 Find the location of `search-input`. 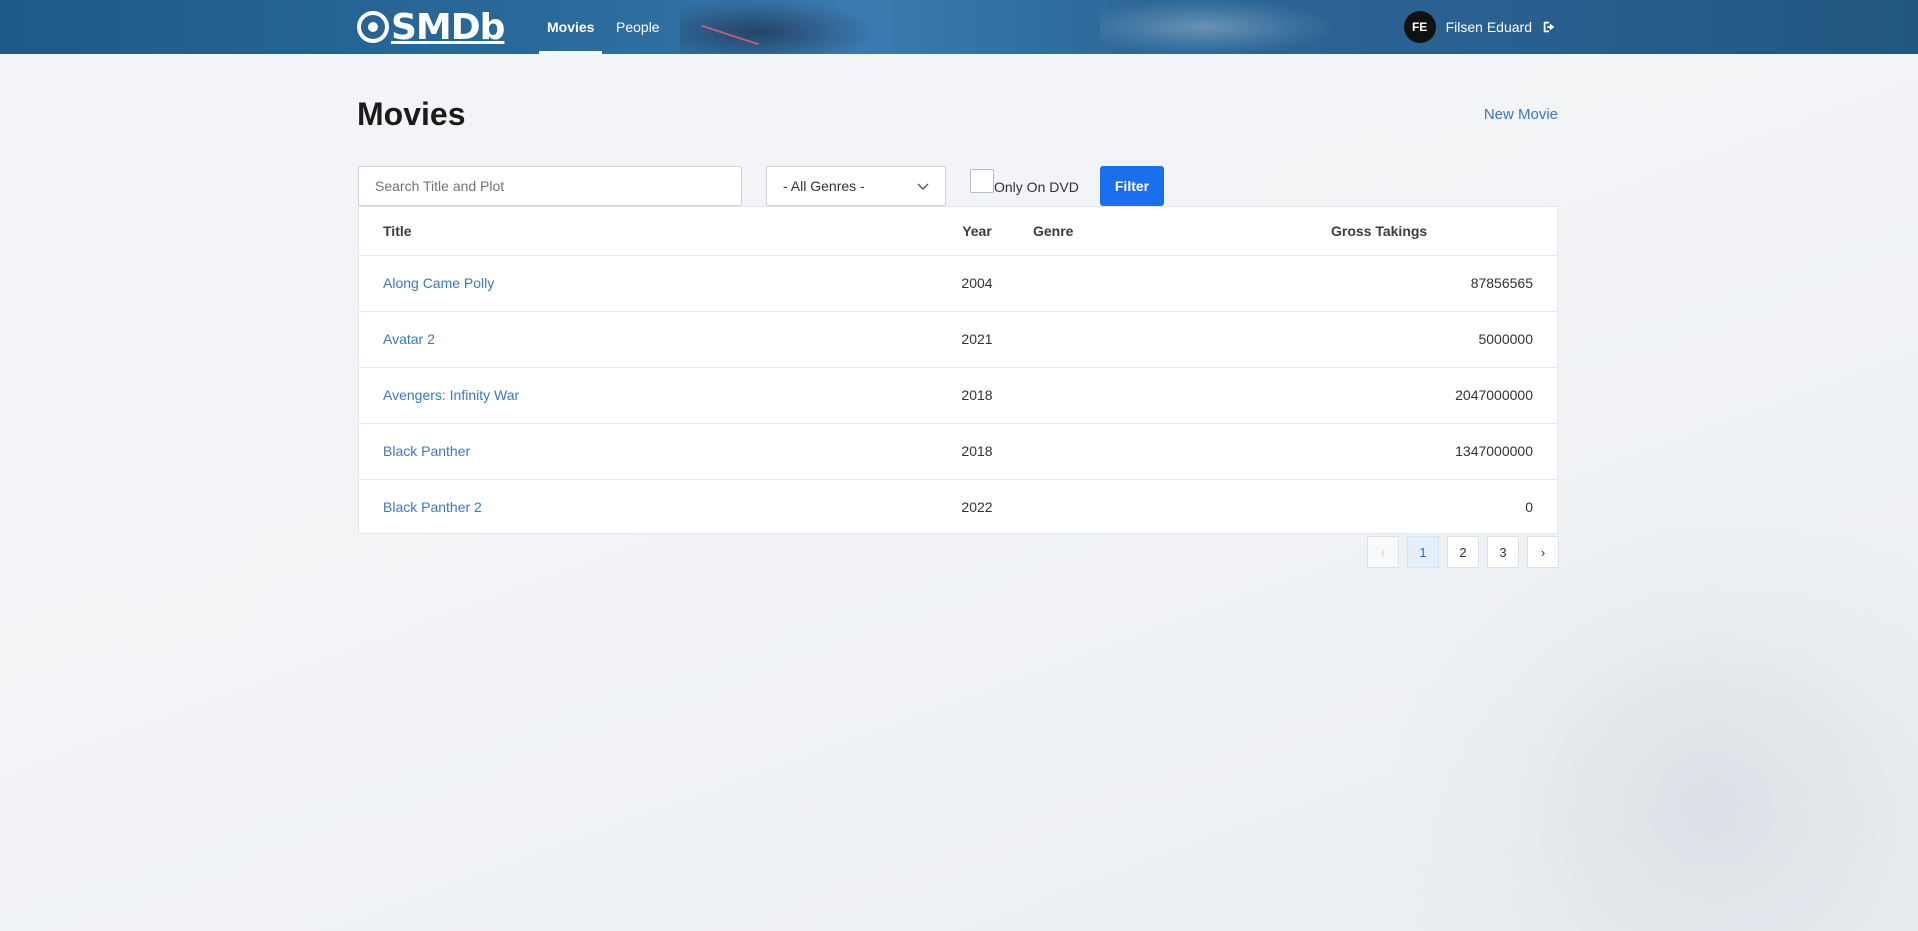

search-input is located at coordinates (550, 186).